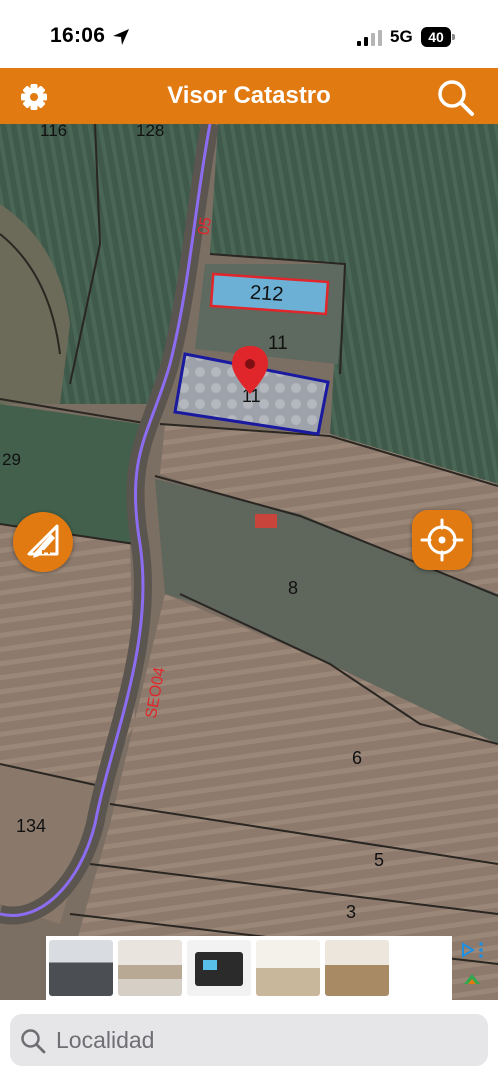 The width and height of the screenshot is (498, 1080). I want to click on crosshair-icon, so click(442, 540).